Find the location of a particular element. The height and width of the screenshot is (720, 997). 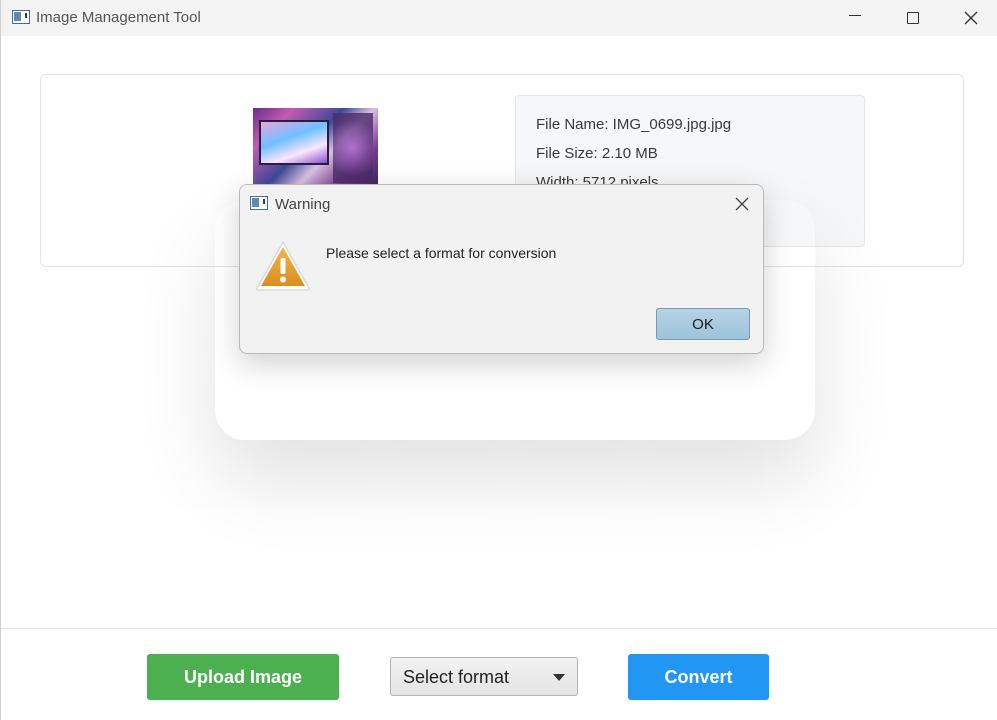

maximize-button is located at coordinates (913, 18).